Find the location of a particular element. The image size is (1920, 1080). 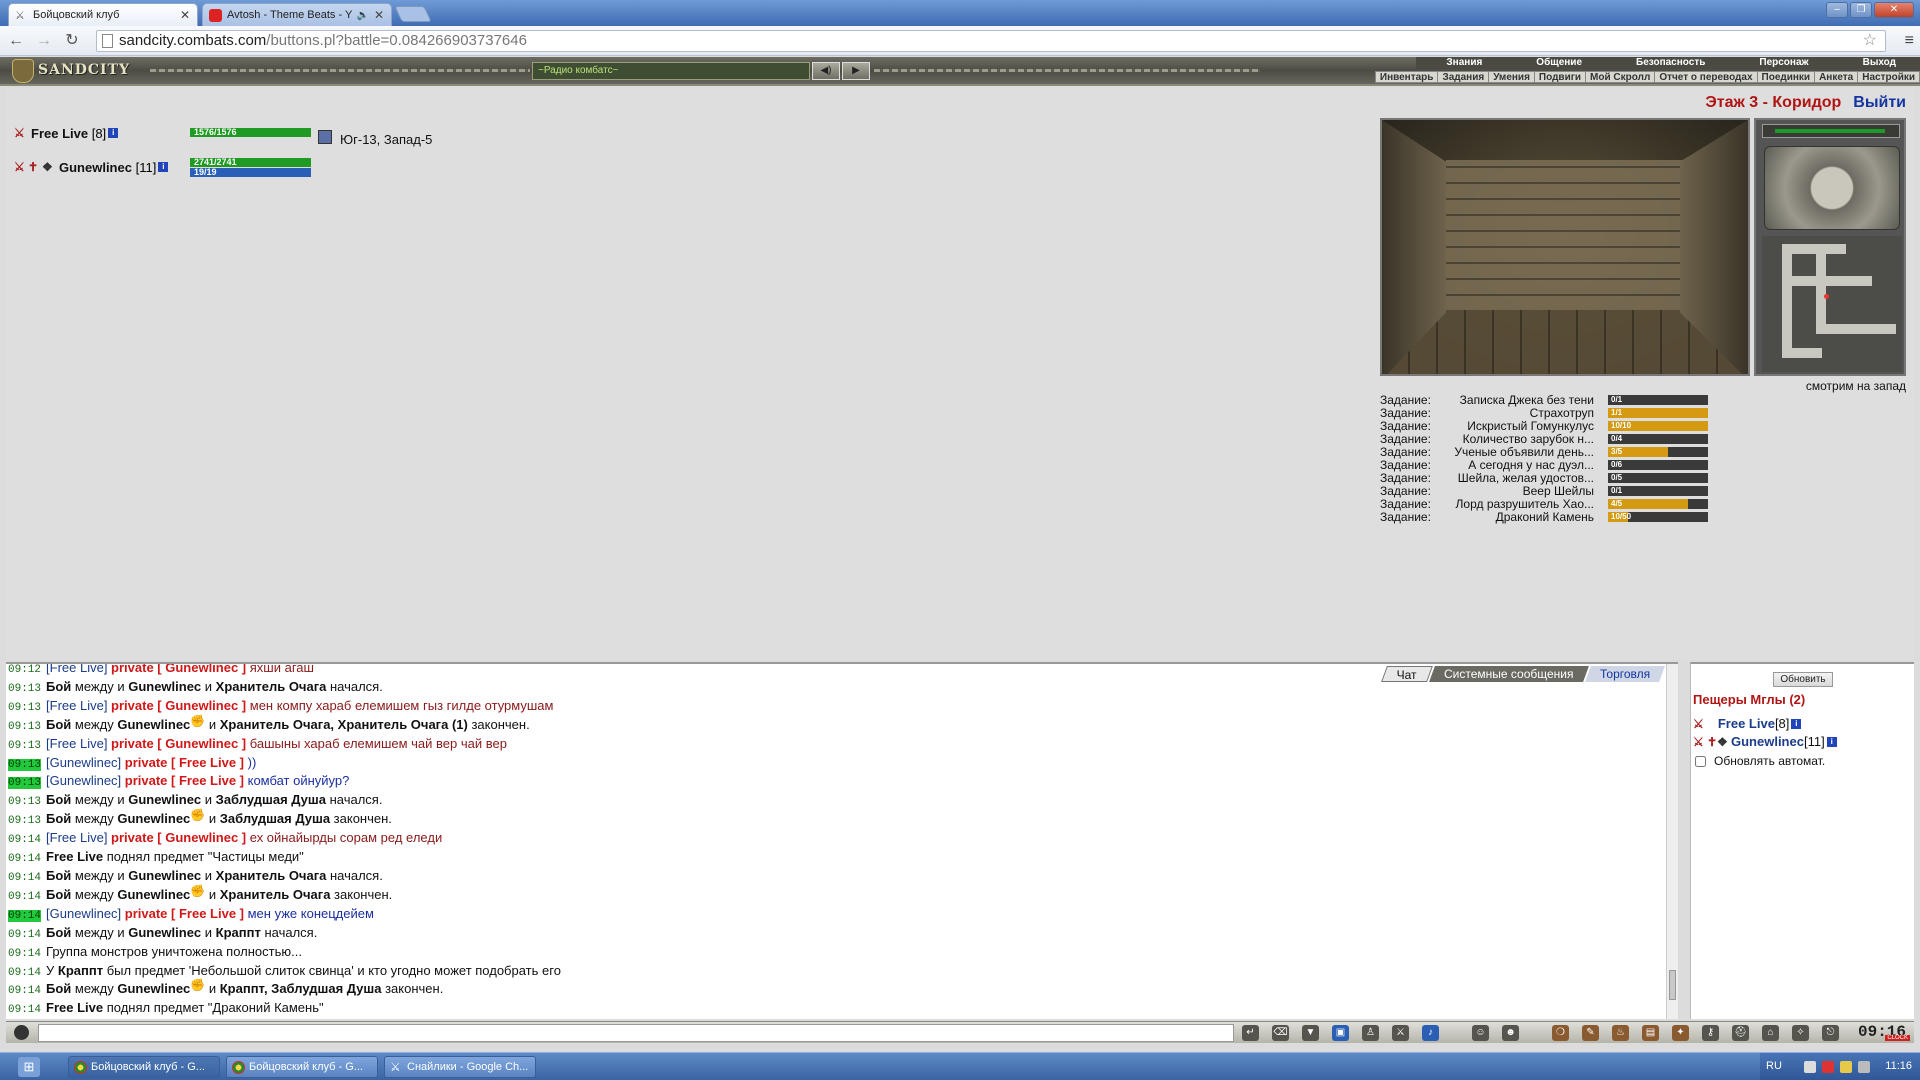

radio-player: ~Радио комбатс~ is located at coordinates (671, 71).